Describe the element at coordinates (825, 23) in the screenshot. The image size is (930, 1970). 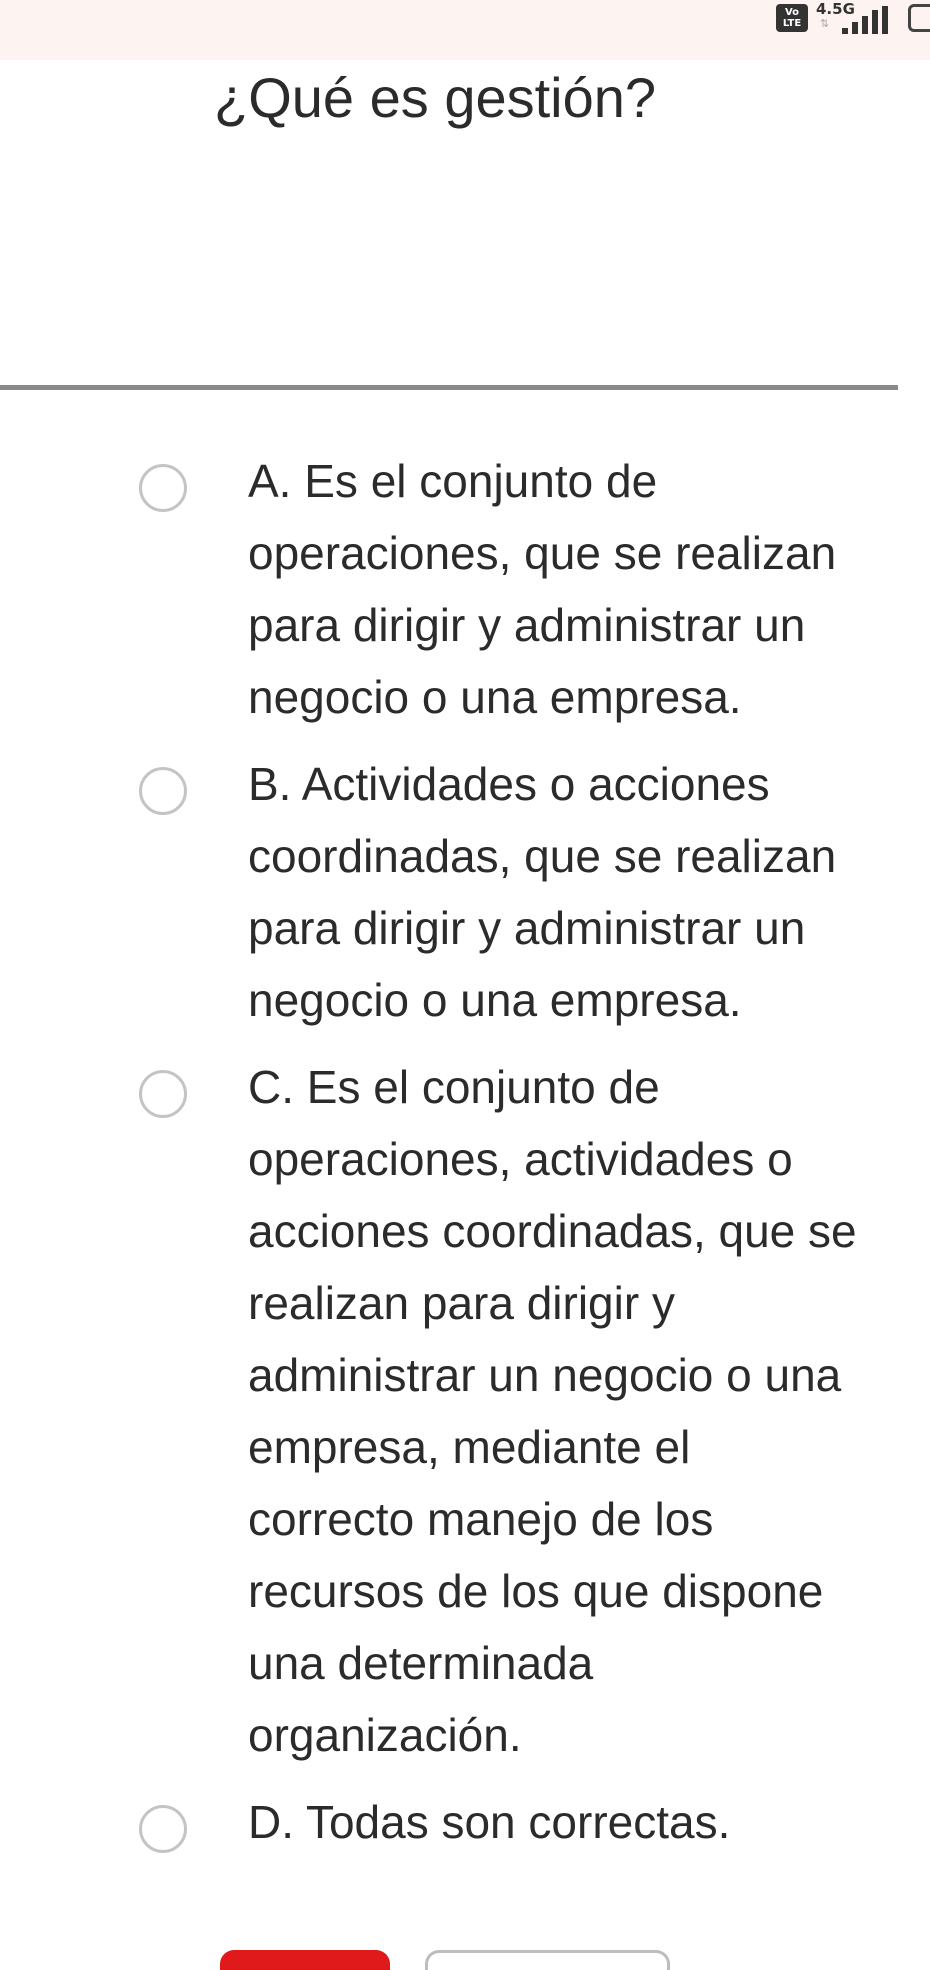
I see `data-arrows-icon: ⇅` at that location.